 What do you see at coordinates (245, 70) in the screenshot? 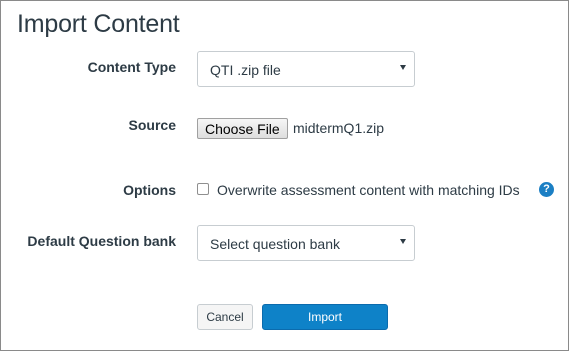
I see `content-type-value: QTI .zip file` at bounding box center [245, 70].